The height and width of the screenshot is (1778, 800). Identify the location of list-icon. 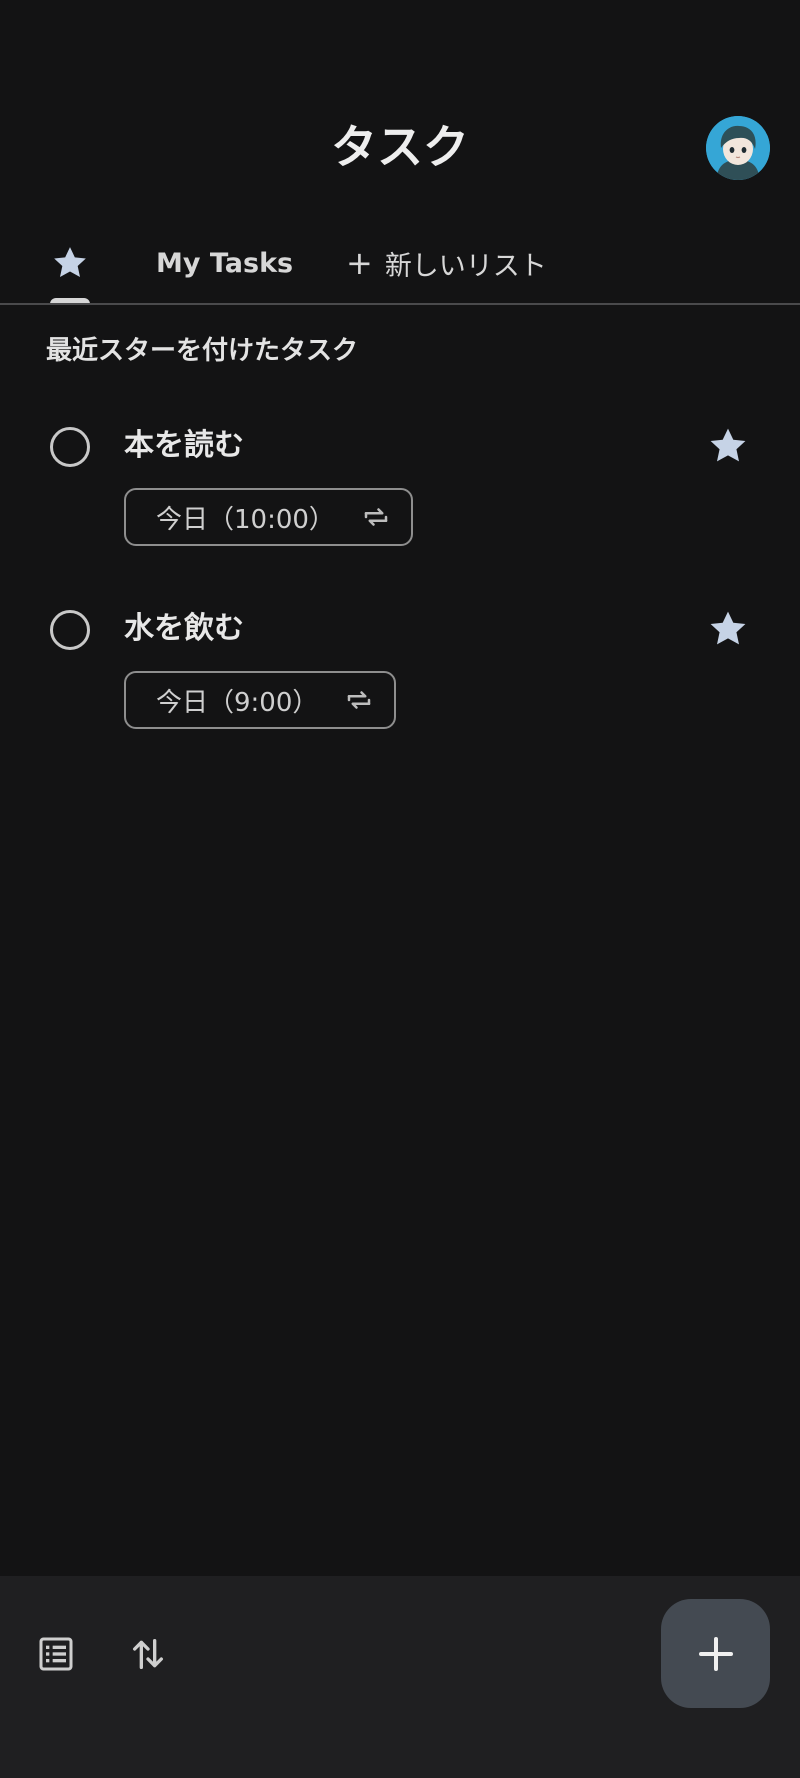
(56, 1654).